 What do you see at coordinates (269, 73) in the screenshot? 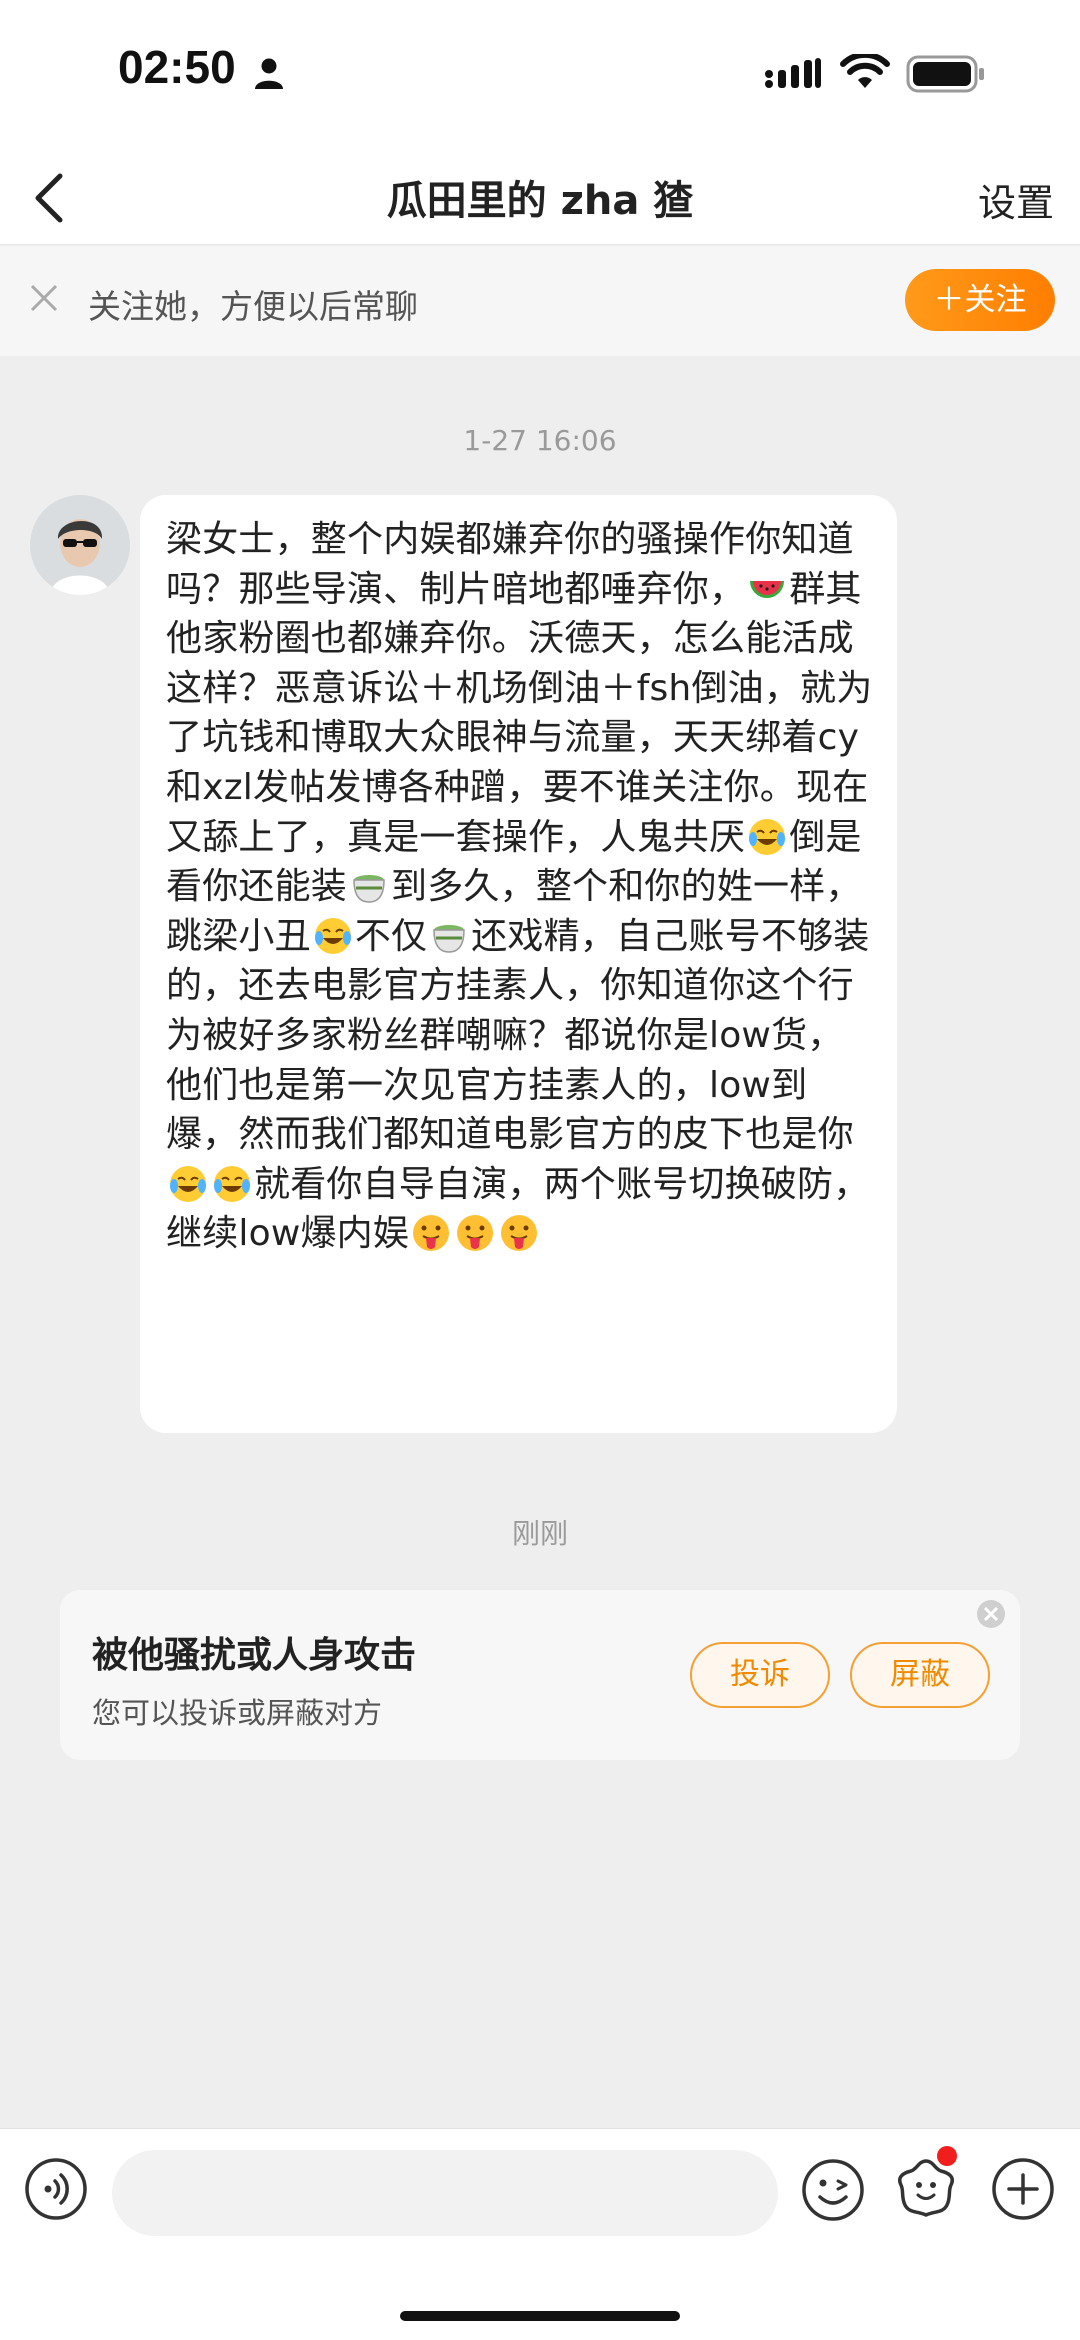
I see `person-icon` at bounding box center [269, 73].